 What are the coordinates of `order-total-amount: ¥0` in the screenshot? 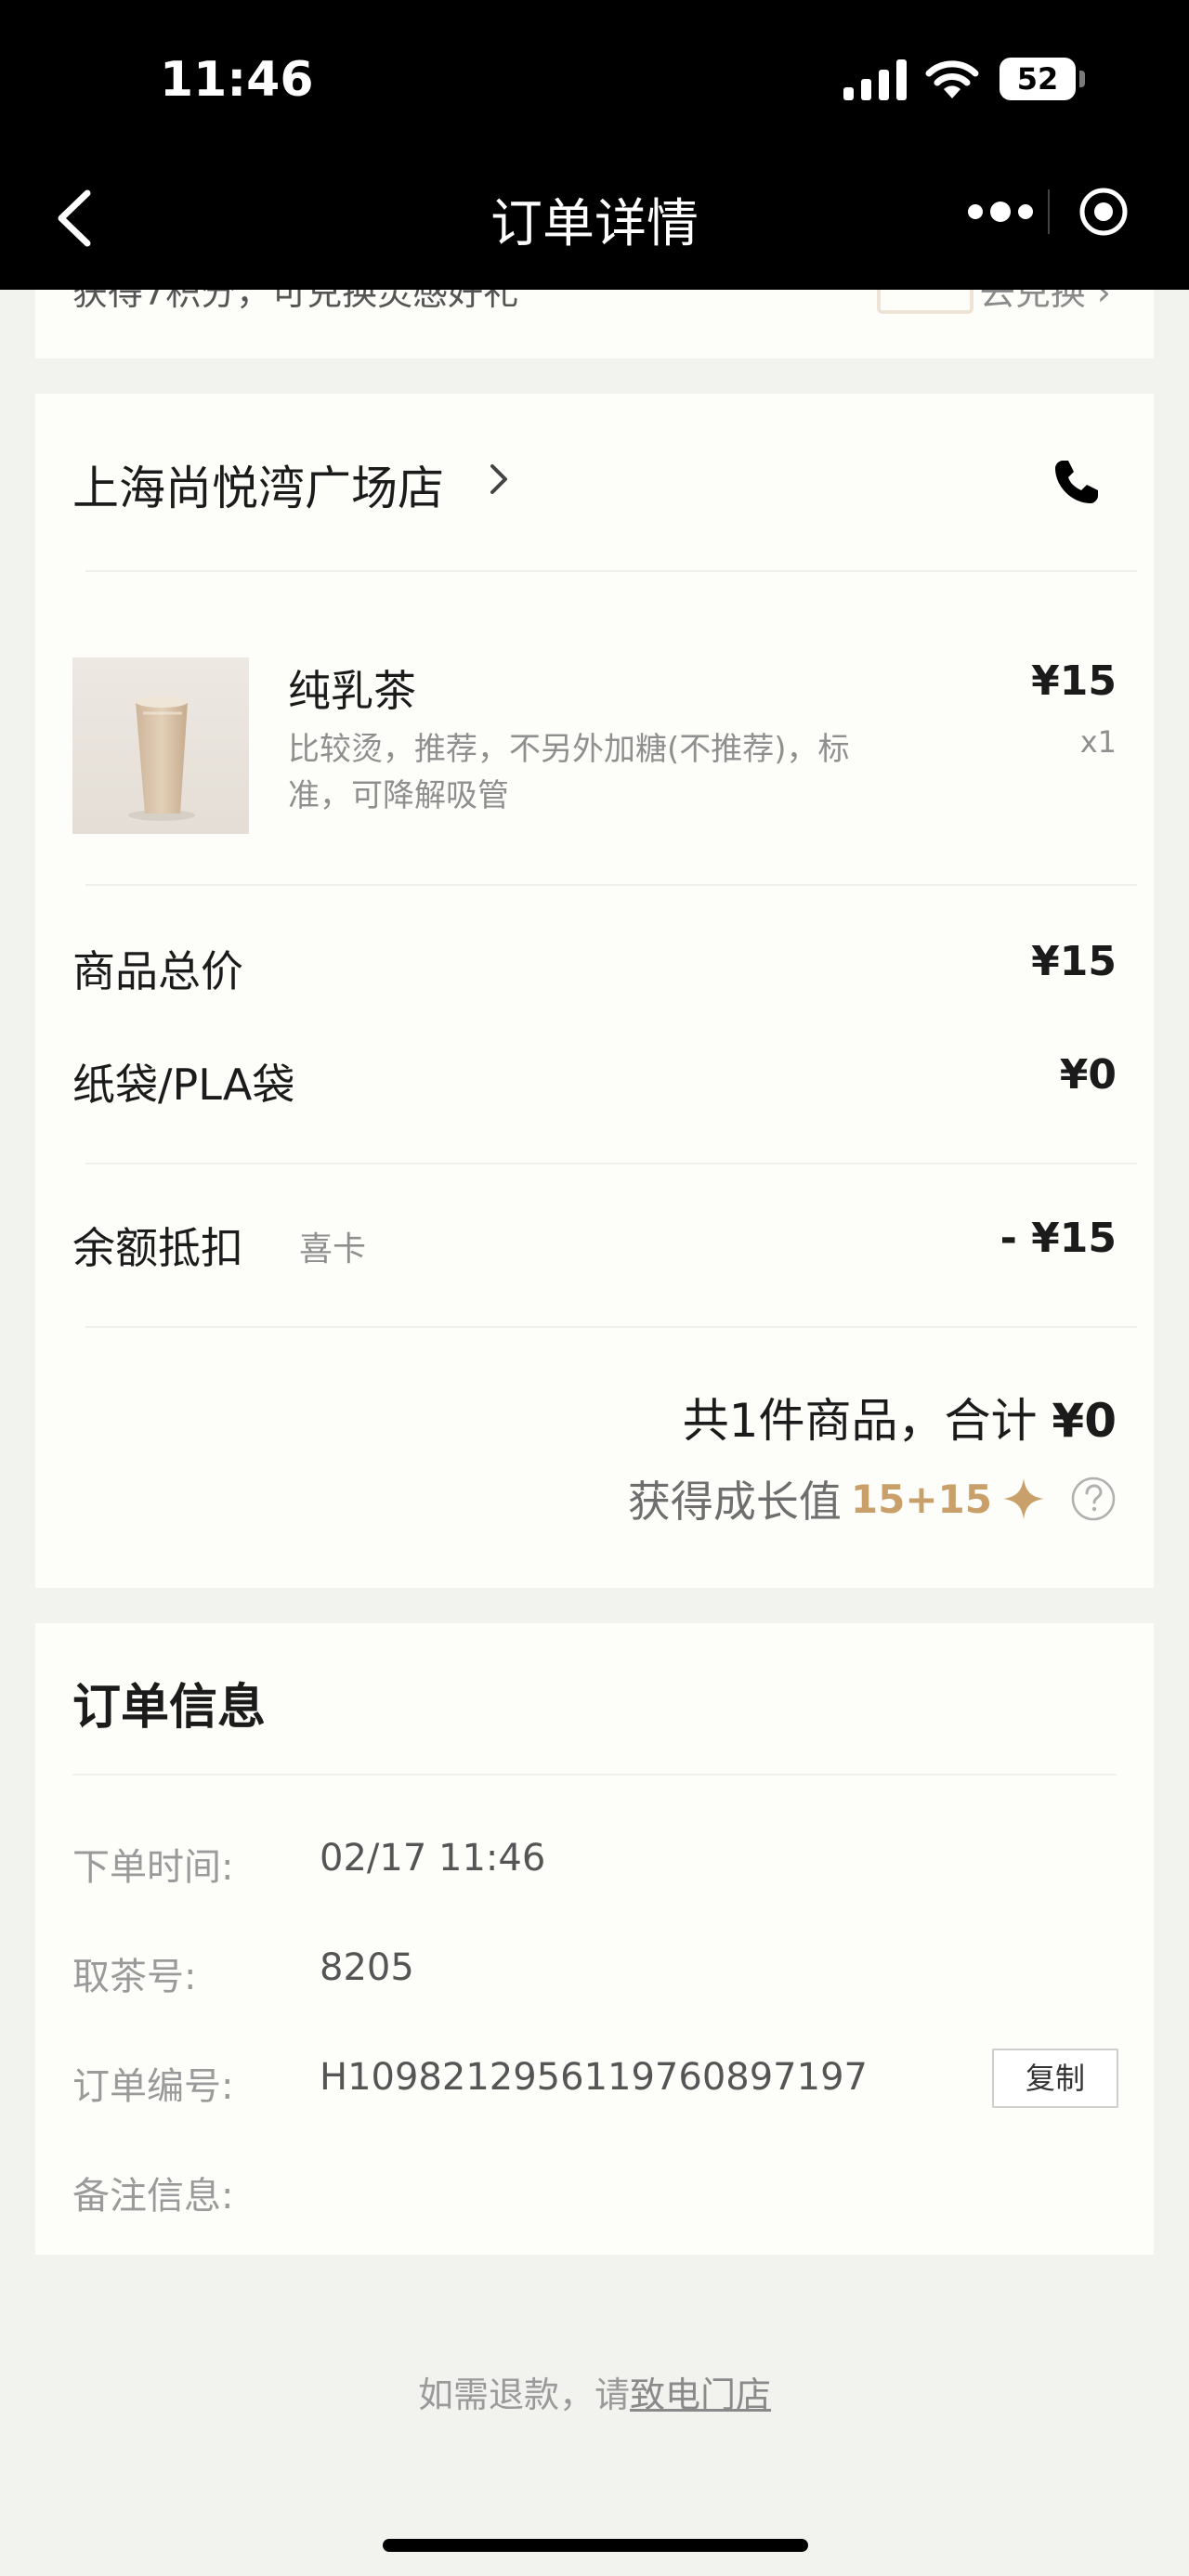 It's located at (1084, 1421).